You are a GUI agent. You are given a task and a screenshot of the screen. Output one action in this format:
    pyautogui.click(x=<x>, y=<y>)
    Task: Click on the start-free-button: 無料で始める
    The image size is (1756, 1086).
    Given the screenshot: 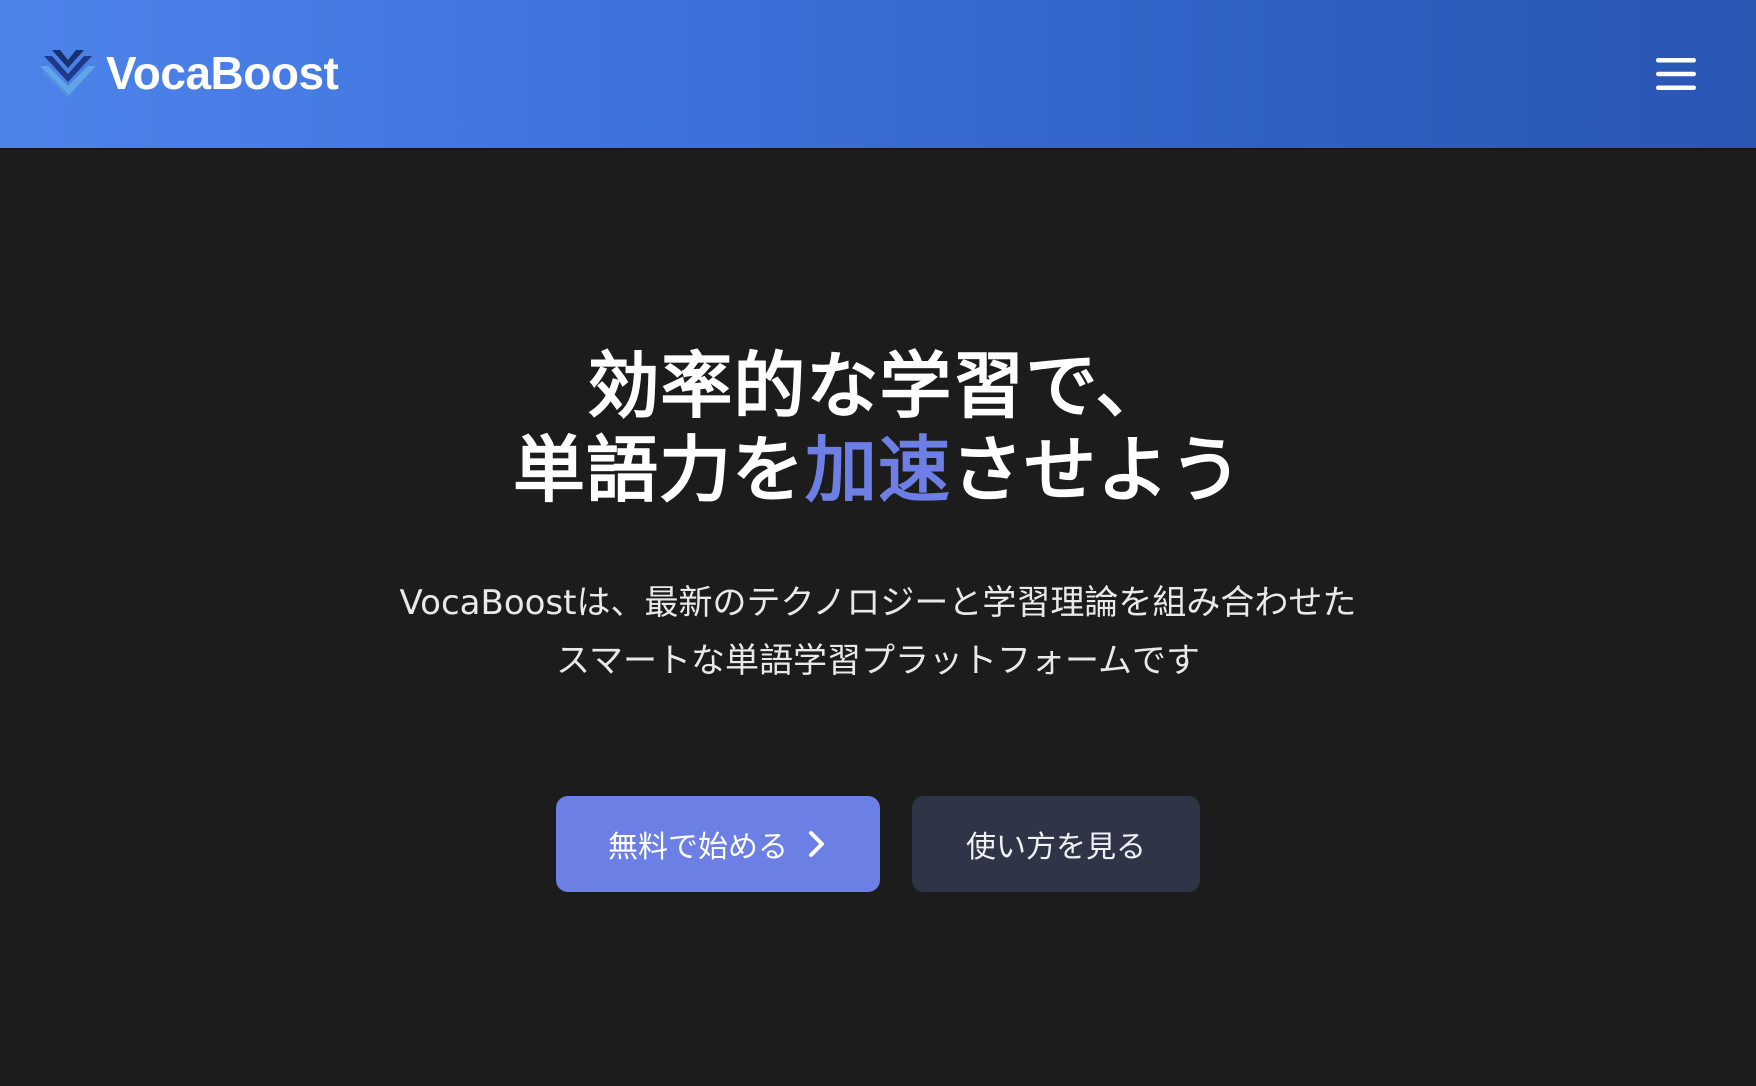 What is the action you would take?
    pyautogui.click(x=718, y=844)
    